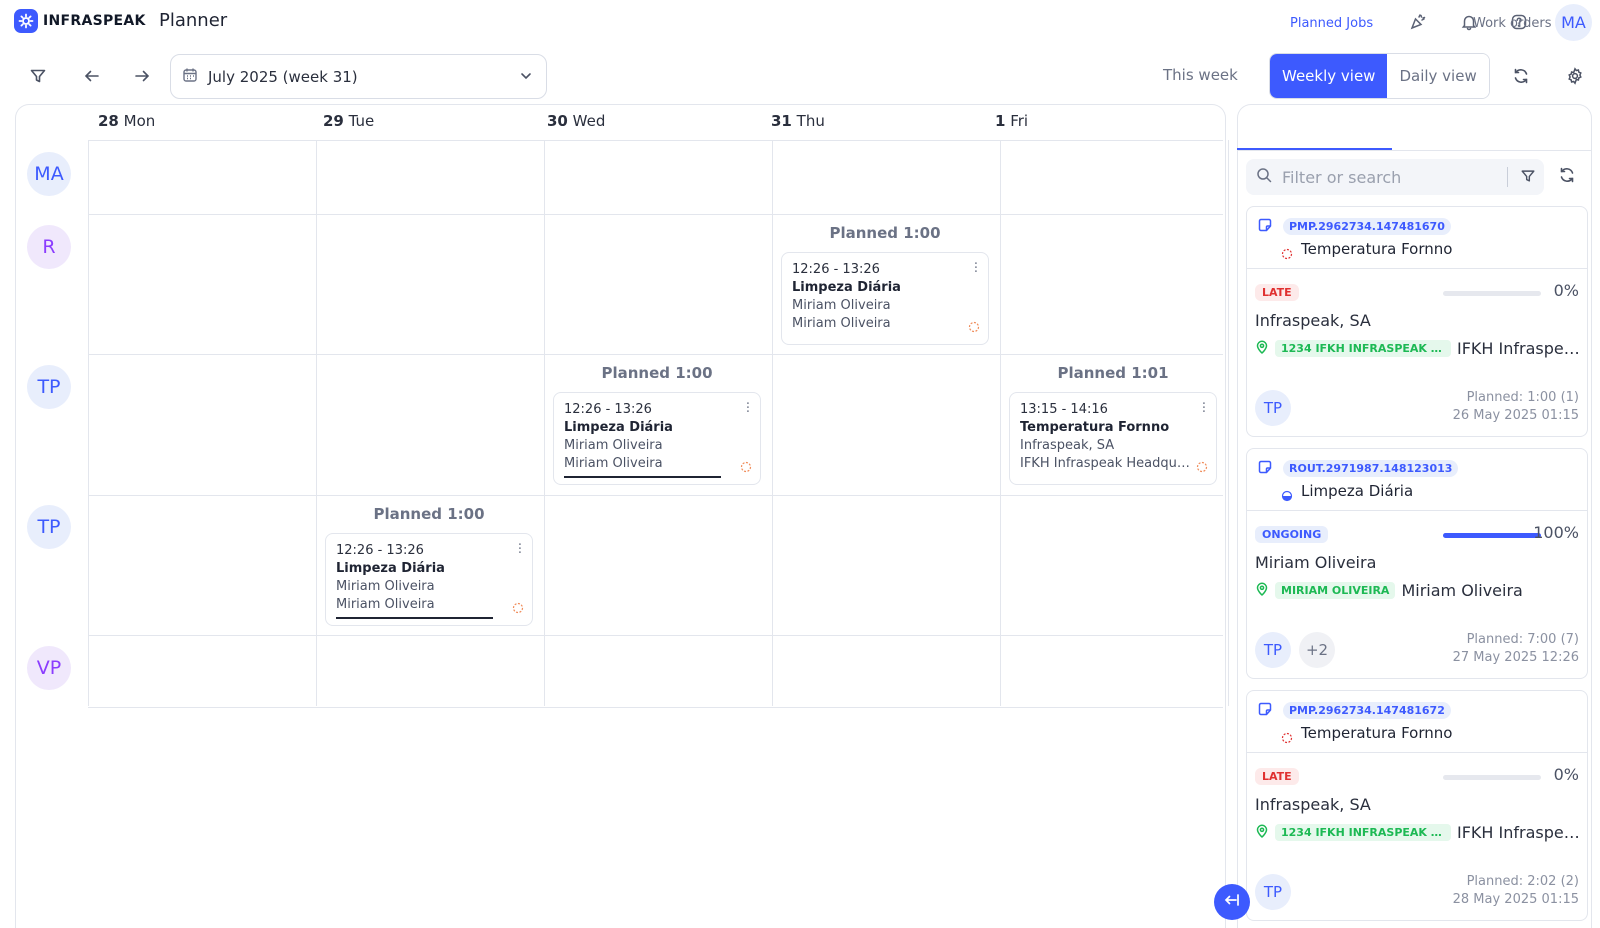 This screenshot has width=1600, height=928. What do you see at coordinates (576, 121) in the screenshot?
I see `day-header-wed: 30 Wed` at bounding box center [576, 121].